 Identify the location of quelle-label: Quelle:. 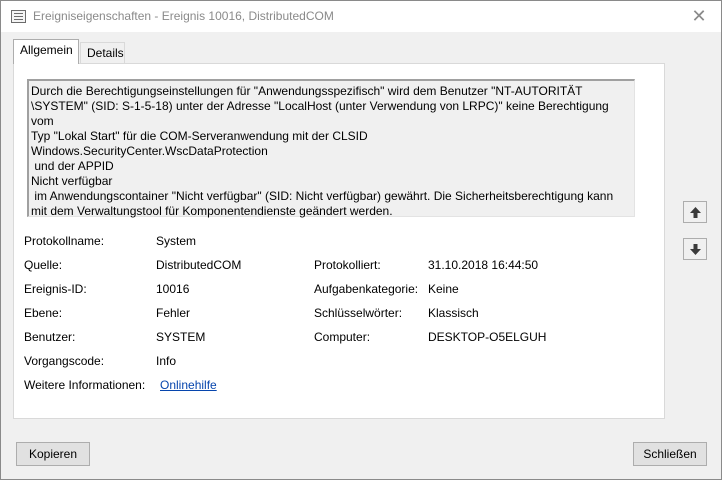
(43, 265).